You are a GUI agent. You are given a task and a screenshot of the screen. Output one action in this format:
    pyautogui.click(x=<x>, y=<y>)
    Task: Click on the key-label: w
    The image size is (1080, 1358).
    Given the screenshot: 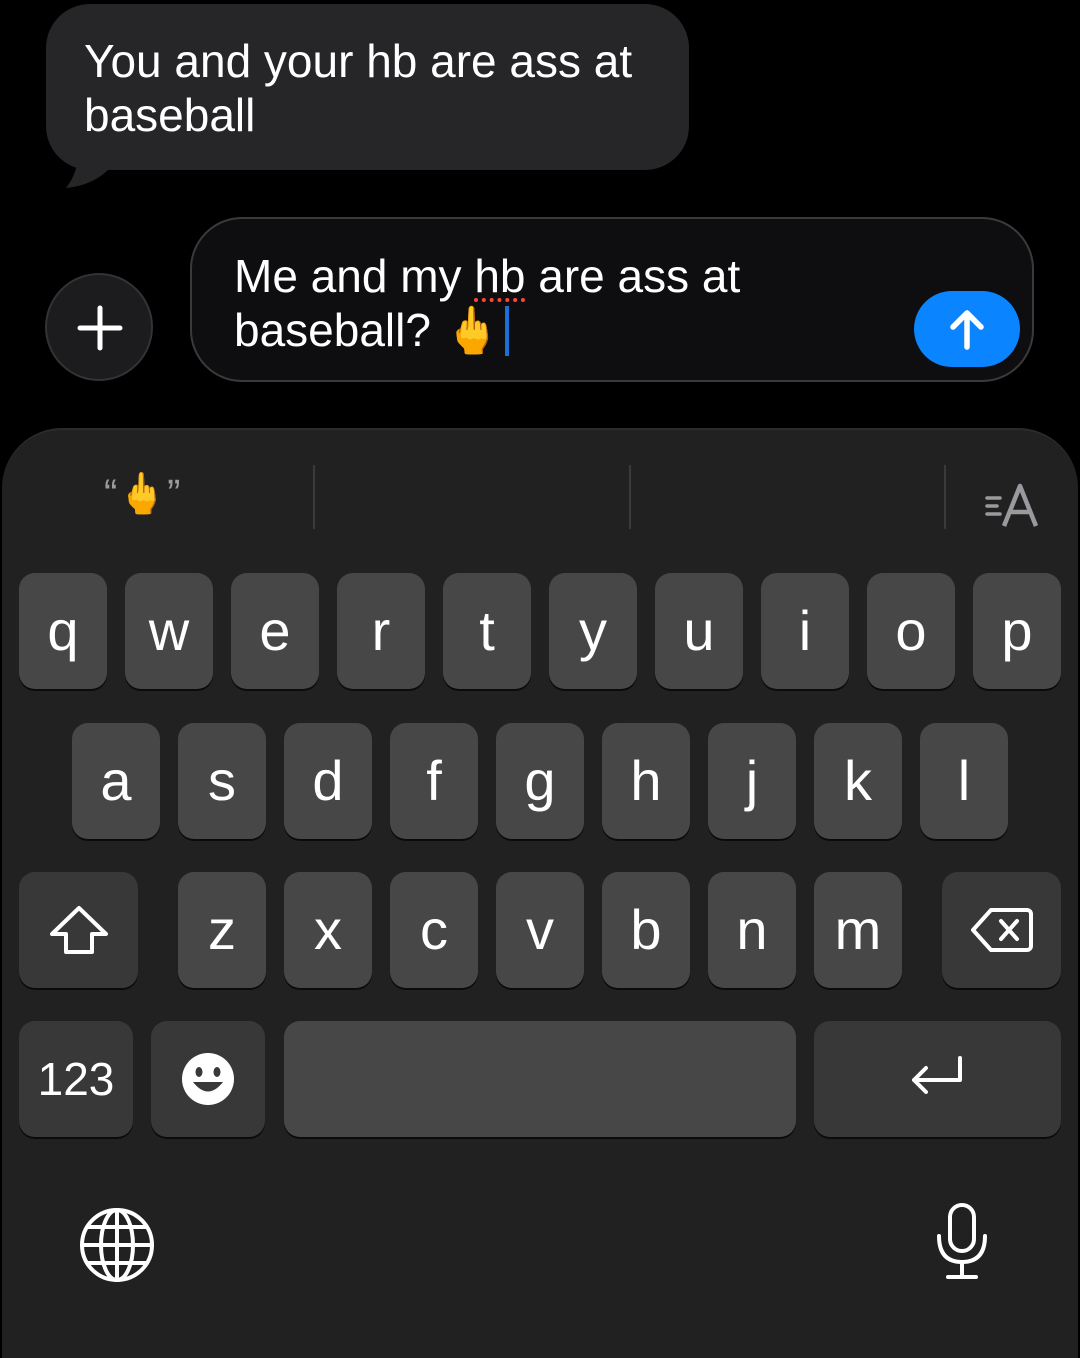 What is the action you would take?
    pyautogui.click(x=169, y=630)
    